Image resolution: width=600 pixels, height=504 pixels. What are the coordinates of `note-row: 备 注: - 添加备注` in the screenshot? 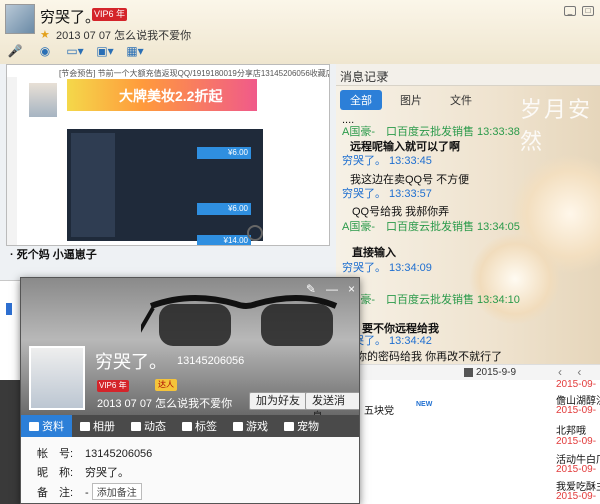 It's located at (89, 491).